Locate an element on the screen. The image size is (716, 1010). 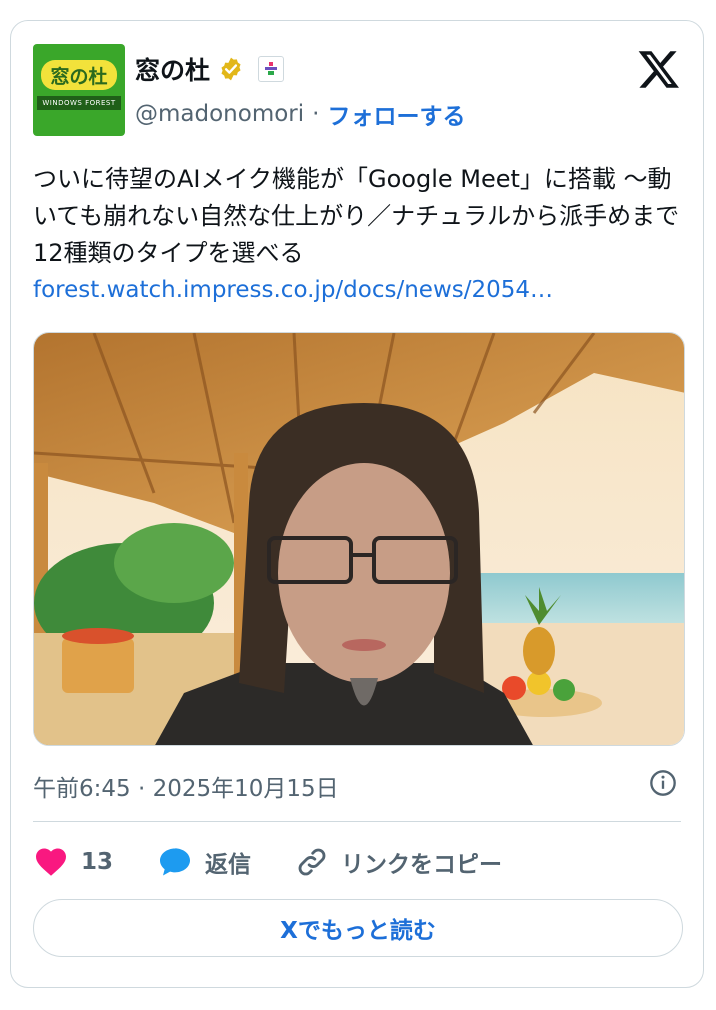
like-count: 13 is located at coordinates (97, 862).